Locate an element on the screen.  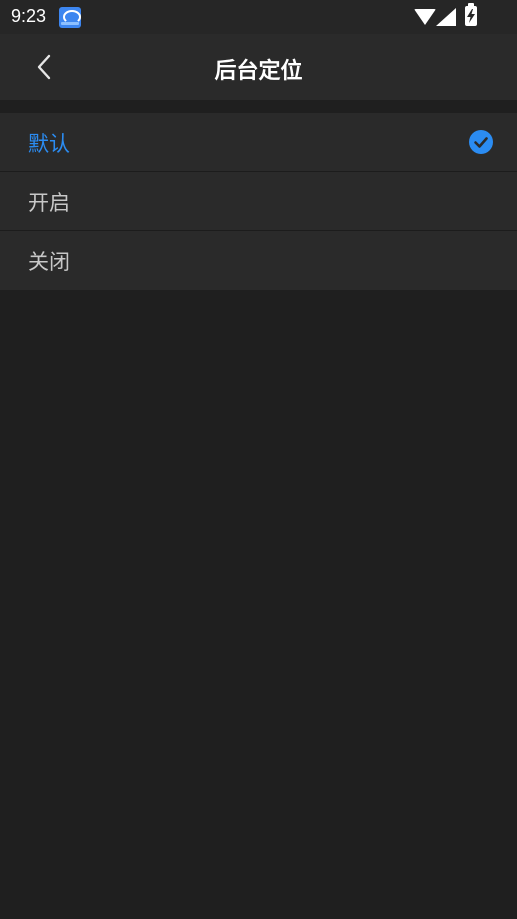
option-label: 关闭 is located at coordinates (49, 262).